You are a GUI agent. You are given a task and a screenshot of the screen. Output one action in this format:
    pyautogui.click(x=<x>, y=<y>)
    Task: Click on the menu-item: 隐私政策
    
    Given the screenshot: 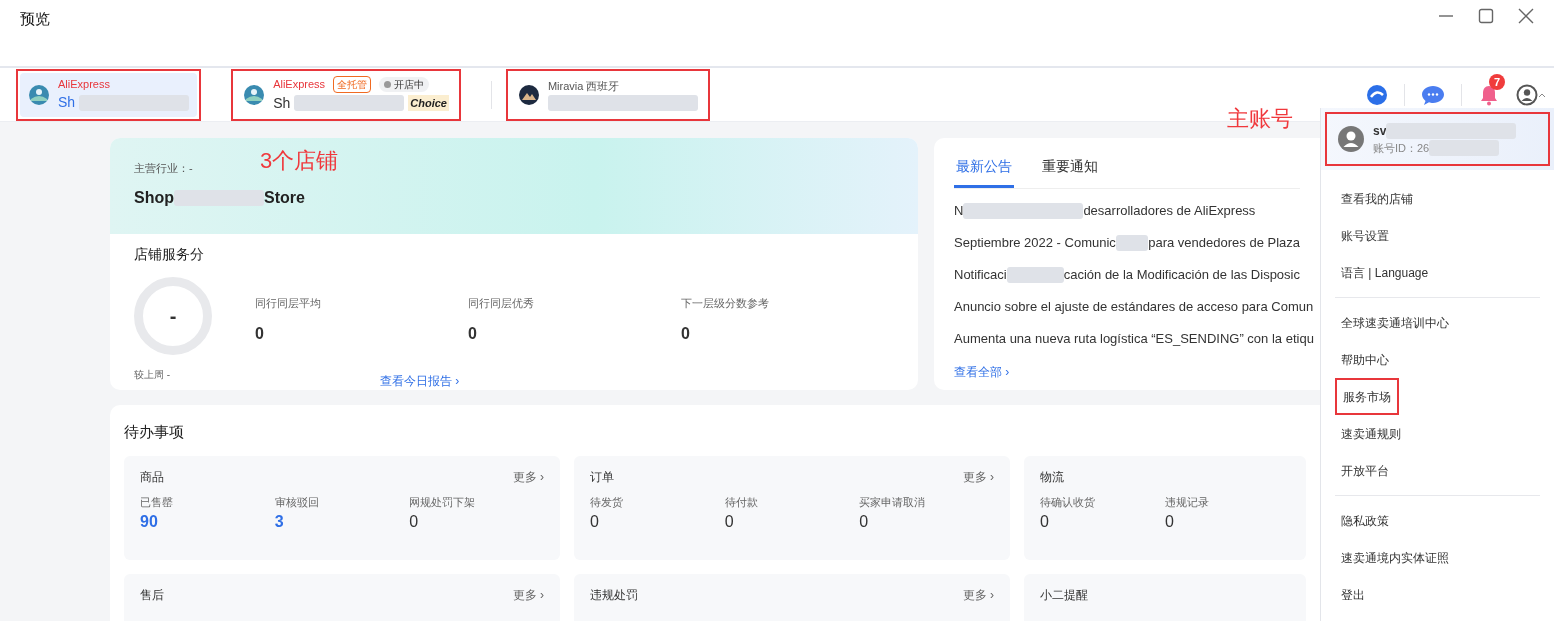 What is the action you would take?
    pyautogui.click(x=1365, y=520)
    